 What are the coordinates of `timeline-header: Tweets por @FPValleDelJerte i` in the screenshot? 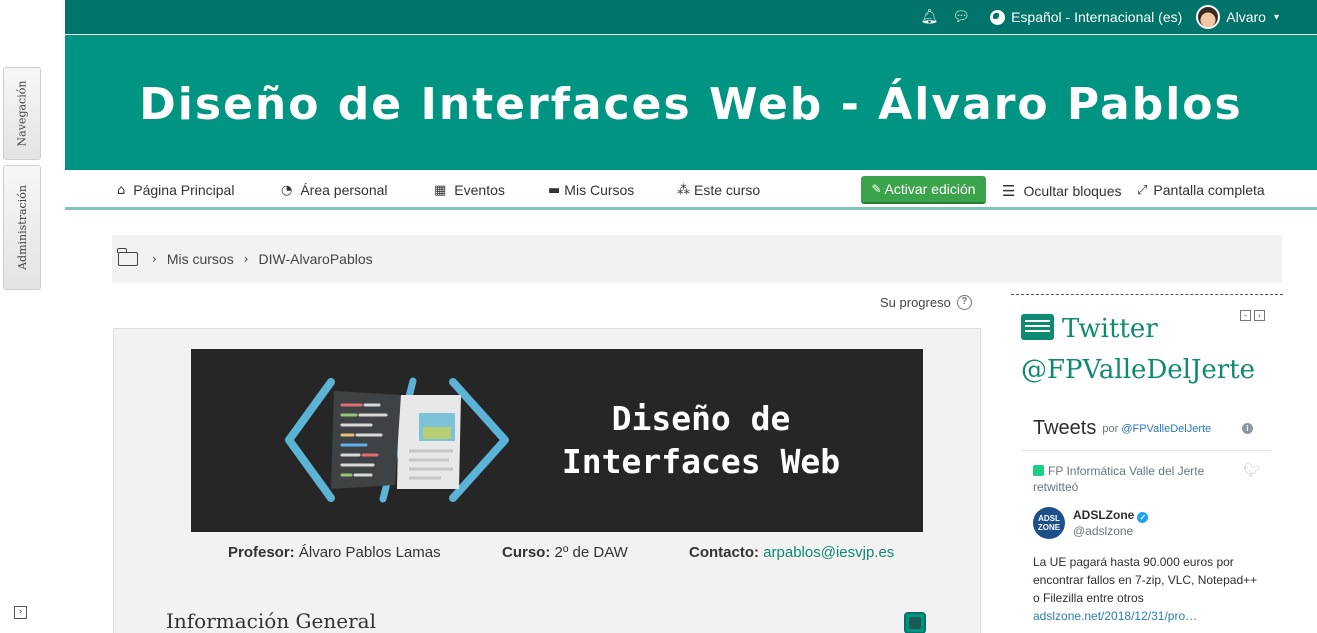 It's located at (1146, 429).